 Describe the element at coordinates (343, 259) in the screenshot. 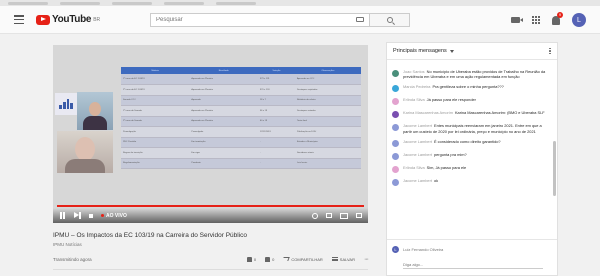

I see `save-button: SALVAR` at that location.